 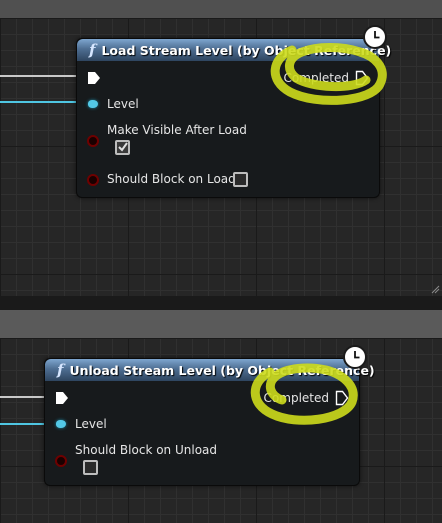 What do you see at coordinates (435, 289) in the screenshot?
I see `resize-grip-icon` at bounding box center [435, 289].